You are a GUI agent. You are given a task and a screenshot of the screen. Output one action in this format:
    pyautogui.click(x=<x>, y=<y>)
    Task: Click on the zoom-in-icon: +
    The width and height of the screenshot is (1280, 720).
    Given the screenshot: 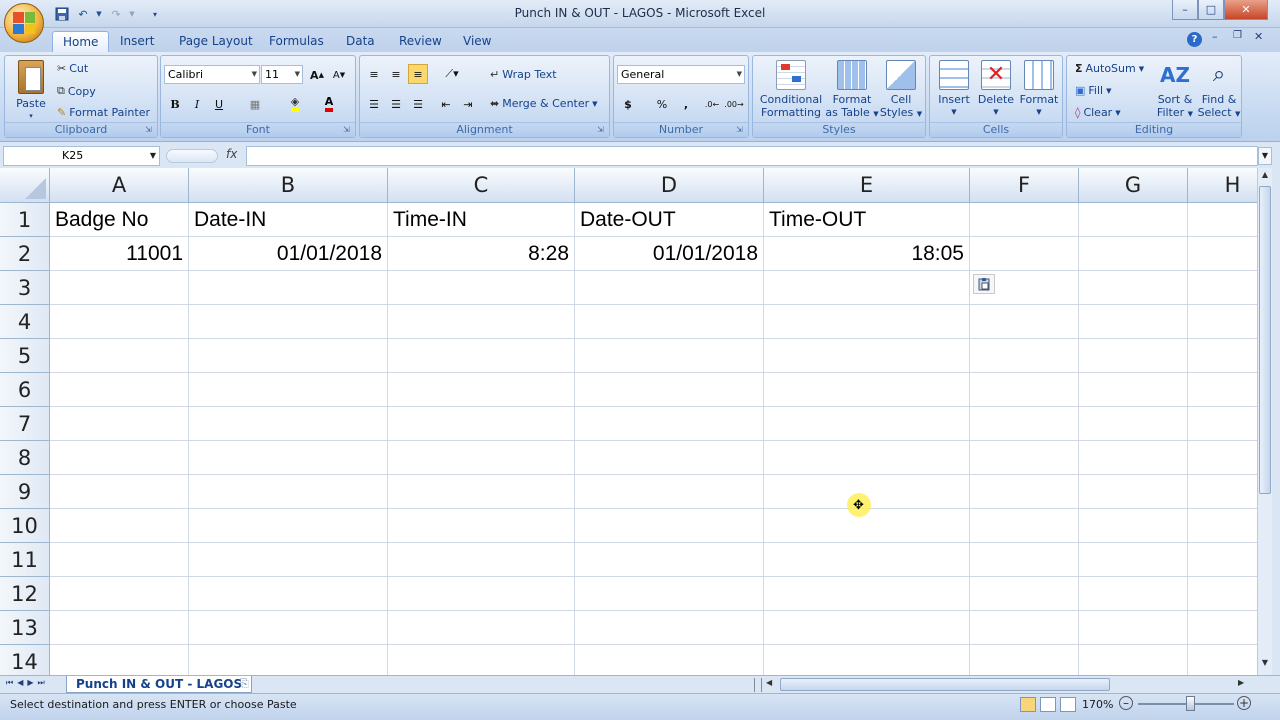 What is the action you would take?
    pyautogui.click(x=1244, y=703)
    